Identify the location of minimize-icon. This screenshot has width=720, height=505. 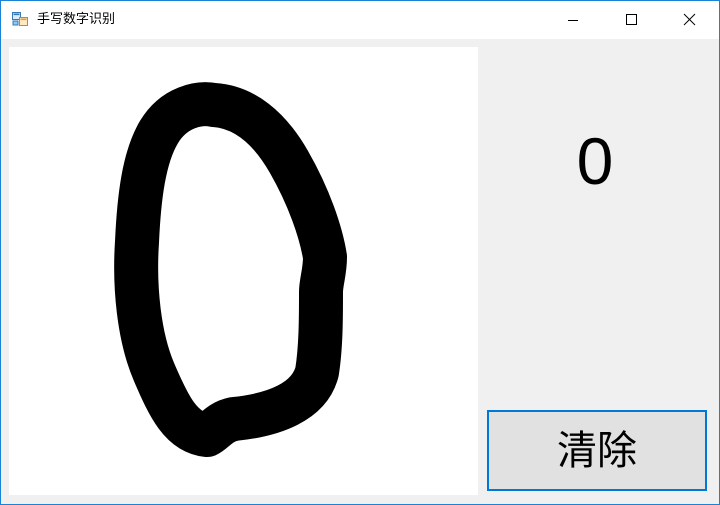
(573, 20).